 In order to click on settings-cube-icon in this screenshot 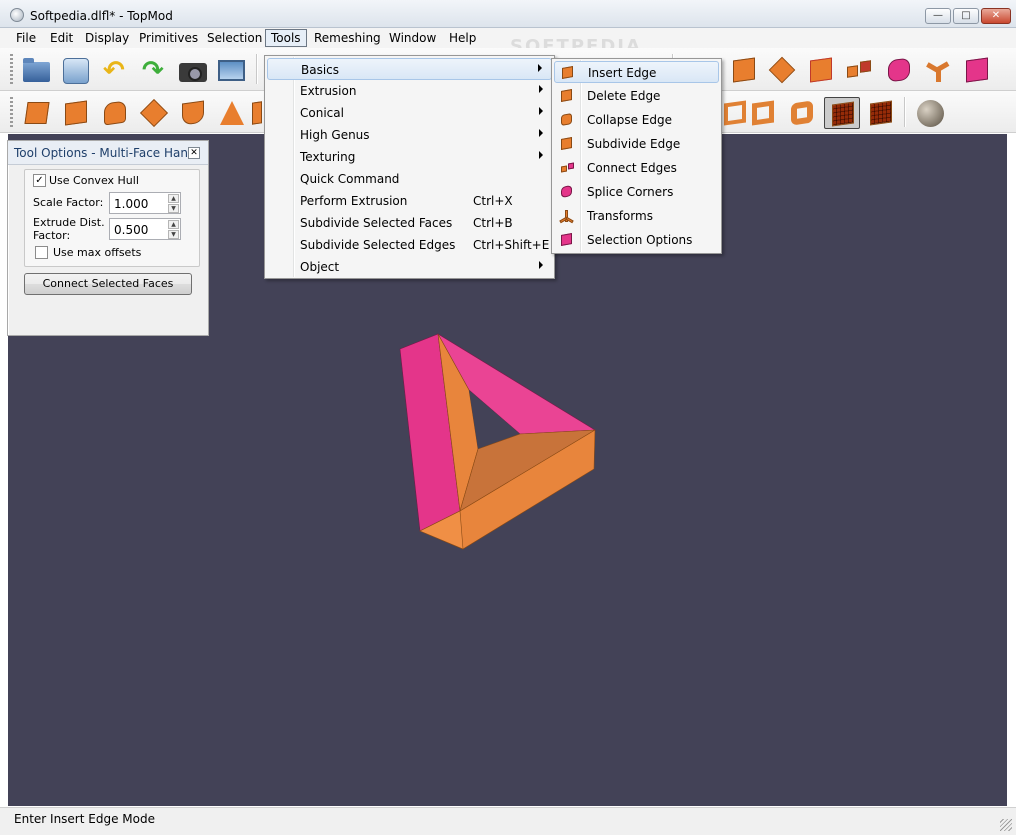, I will do `click(976, 70)`.